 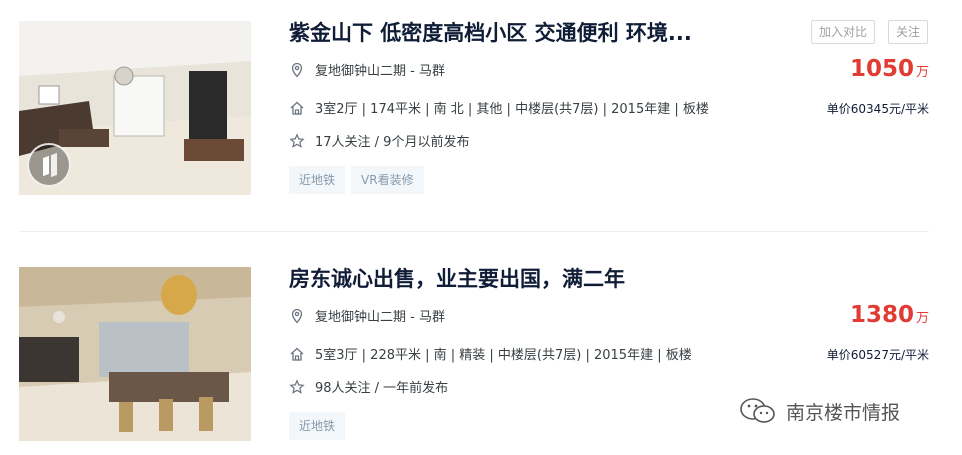 I want to click on unit-price: 单价60345元/平米, so click(x=877, y=109).